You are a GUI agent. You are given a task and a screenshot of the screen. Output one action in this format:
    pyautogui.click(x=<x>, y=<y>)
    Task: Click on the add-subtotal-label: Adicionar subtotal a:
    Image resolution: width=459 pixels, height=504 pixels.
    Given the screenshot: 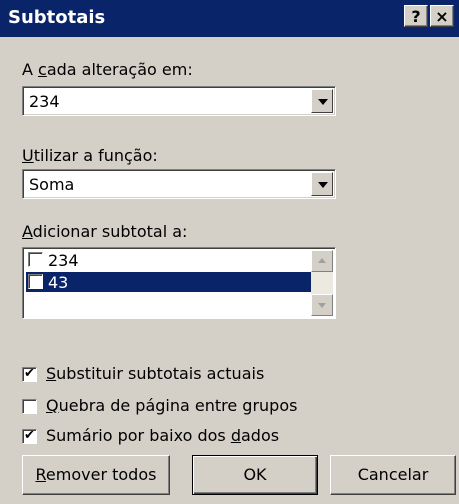 What is the action you would take?
    pyautogui.click(x=105, y=231)
    